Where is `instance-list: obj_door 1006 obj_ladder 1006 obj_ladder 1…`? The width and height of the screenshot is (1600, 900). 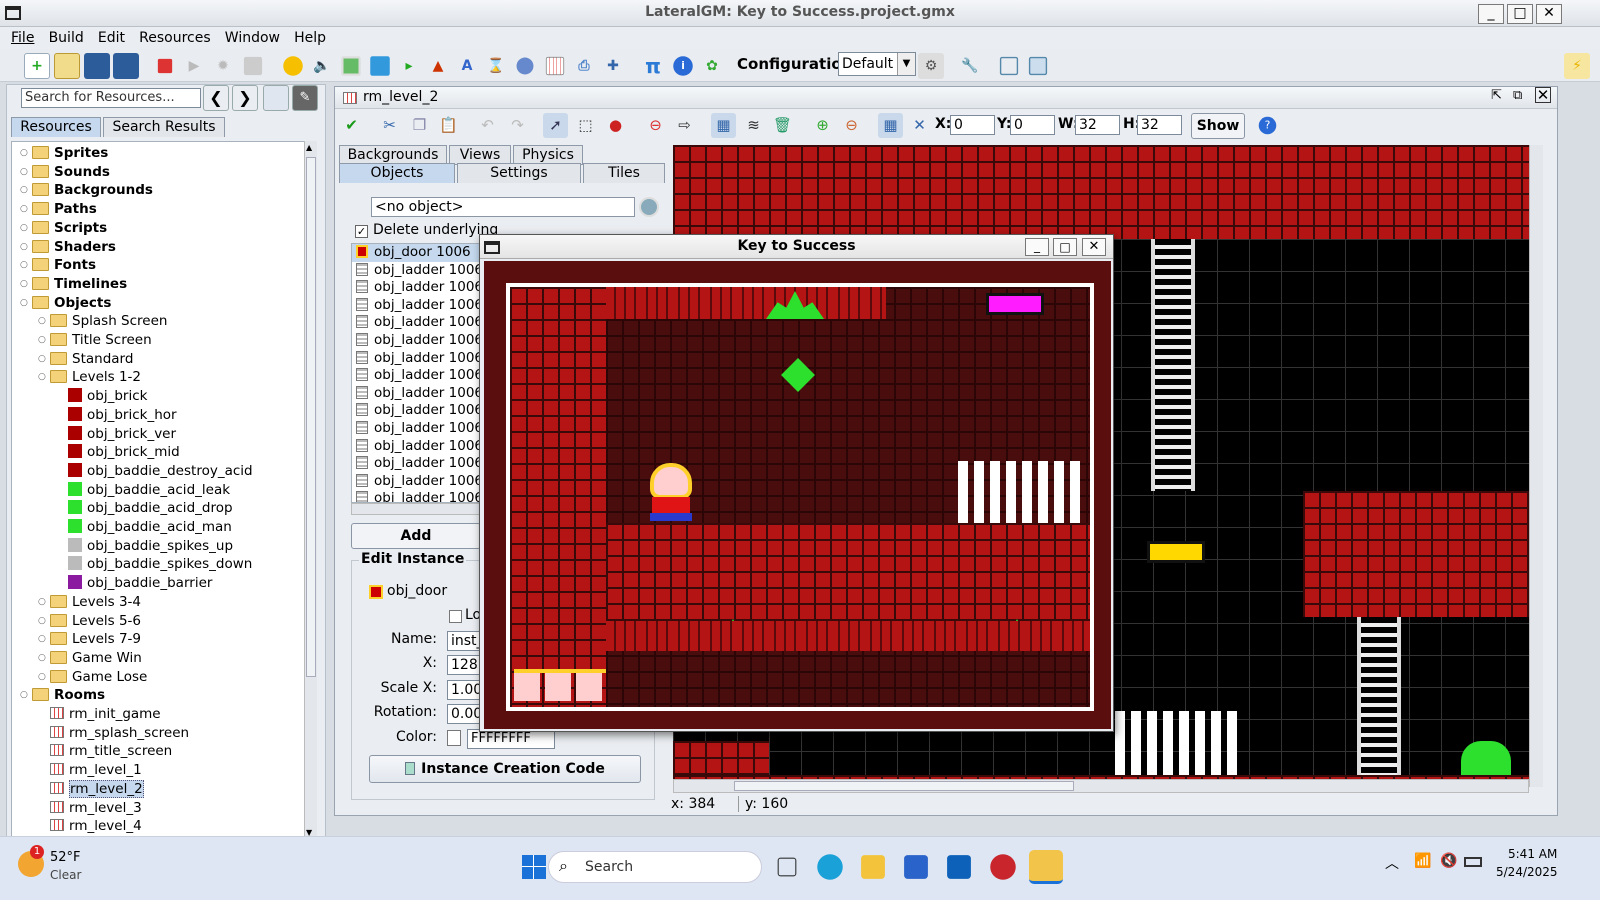
instance-list: obj_door 1006 obj_ladder 1006 obj_ladder 1… is located at coordinates (416, 373).